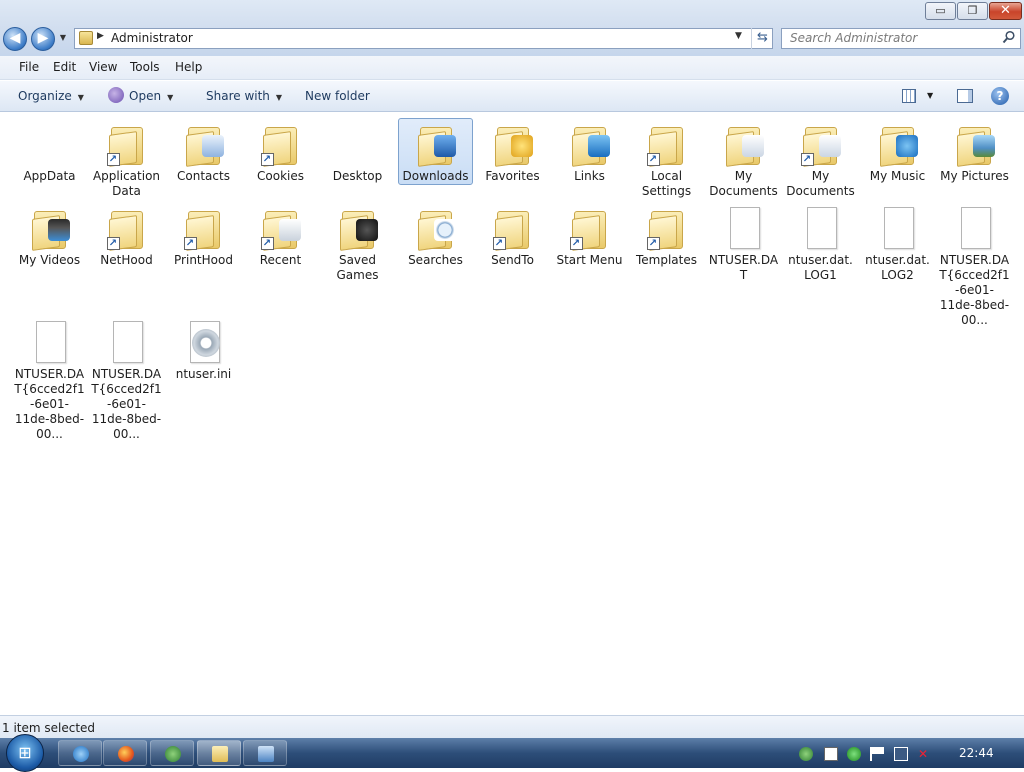  What do you see at coordinates (337, 96) in the screenshot?
I see `new-folder-button: New folder` at bounding box center [337, 96].